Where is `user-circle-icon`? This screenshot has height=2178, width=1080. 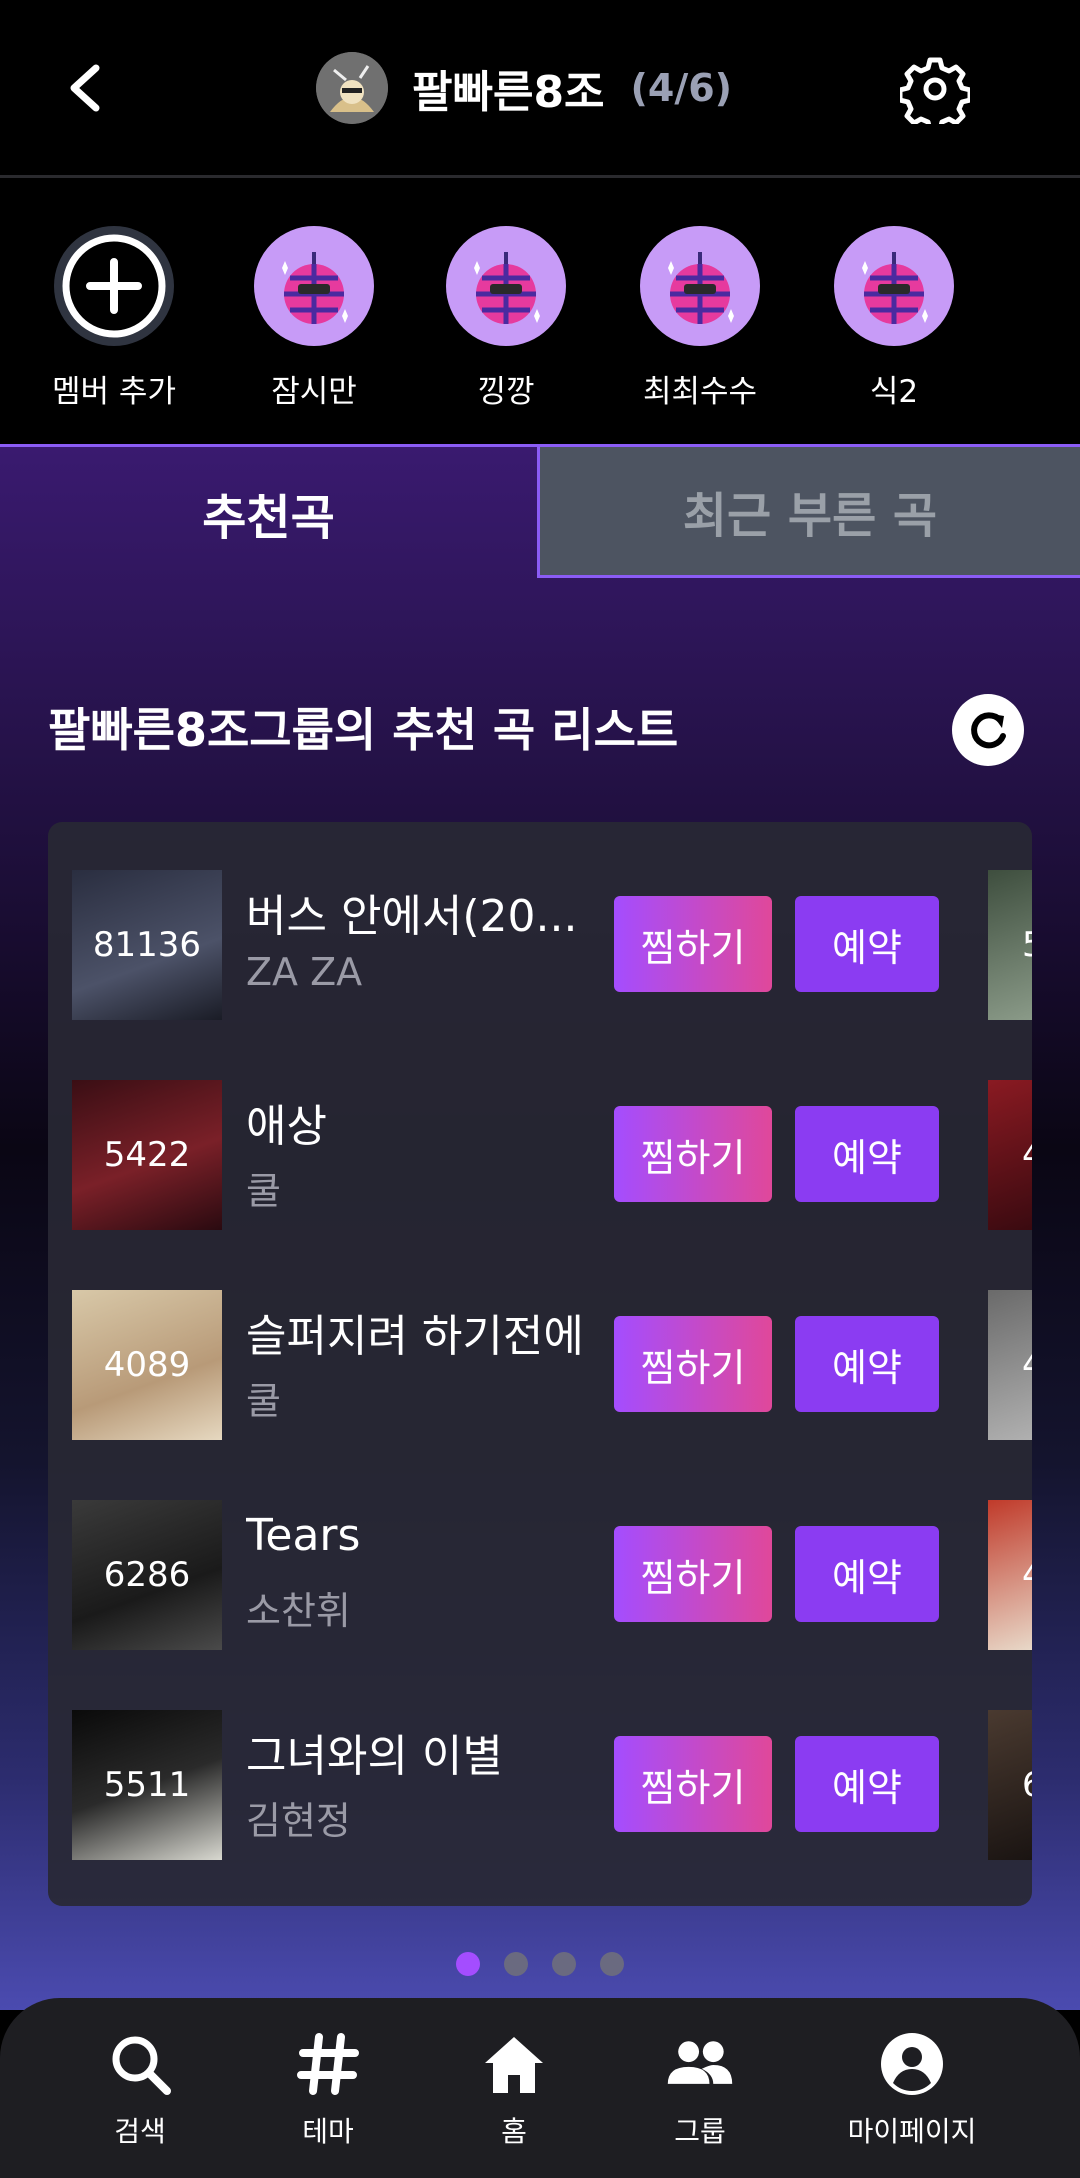
user-circle-icon is located at coordinates (912, 2064).